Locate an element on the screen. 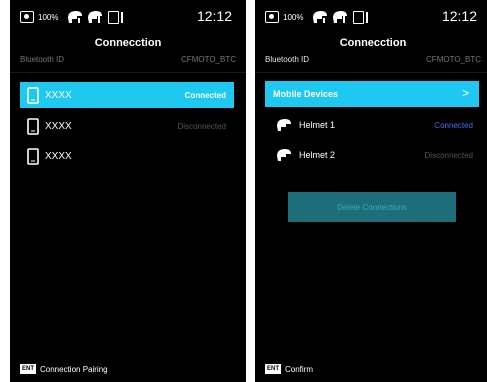  device-status: Disconnected is located at coordinates (201, 126).